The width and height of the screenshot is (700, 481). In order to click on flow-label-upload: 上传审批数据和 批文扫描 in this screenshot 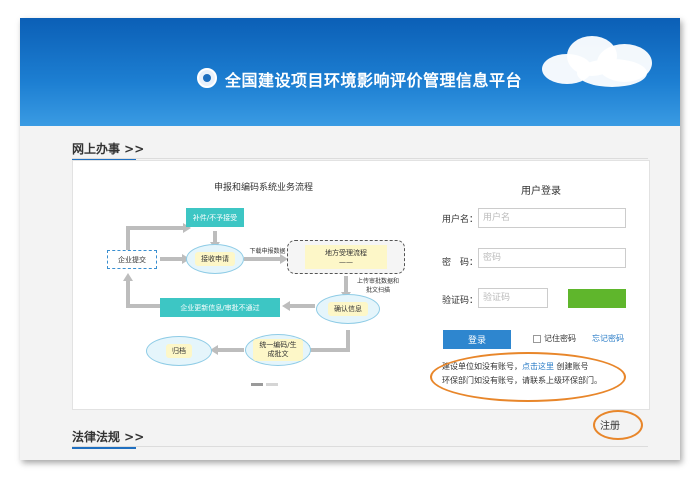, I will do `click(377, 286)`.